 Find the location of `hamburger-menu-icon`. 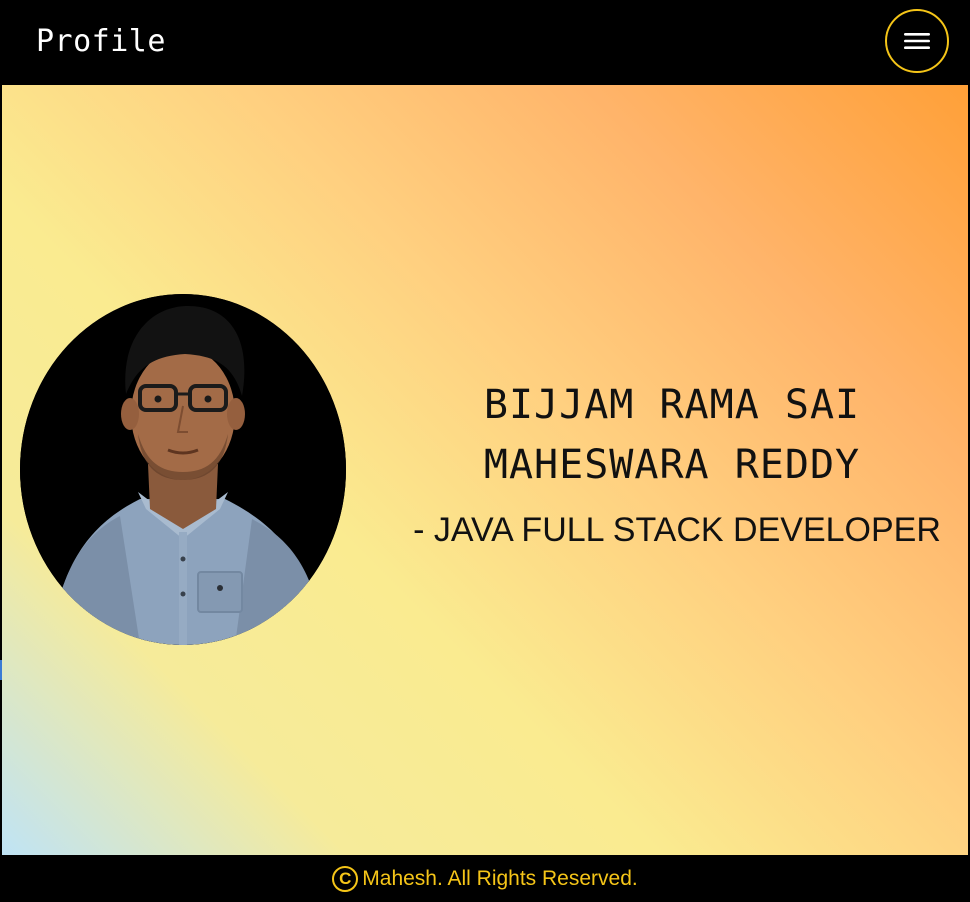

hamburger-menu-icon is located at coordinates (917, 41).